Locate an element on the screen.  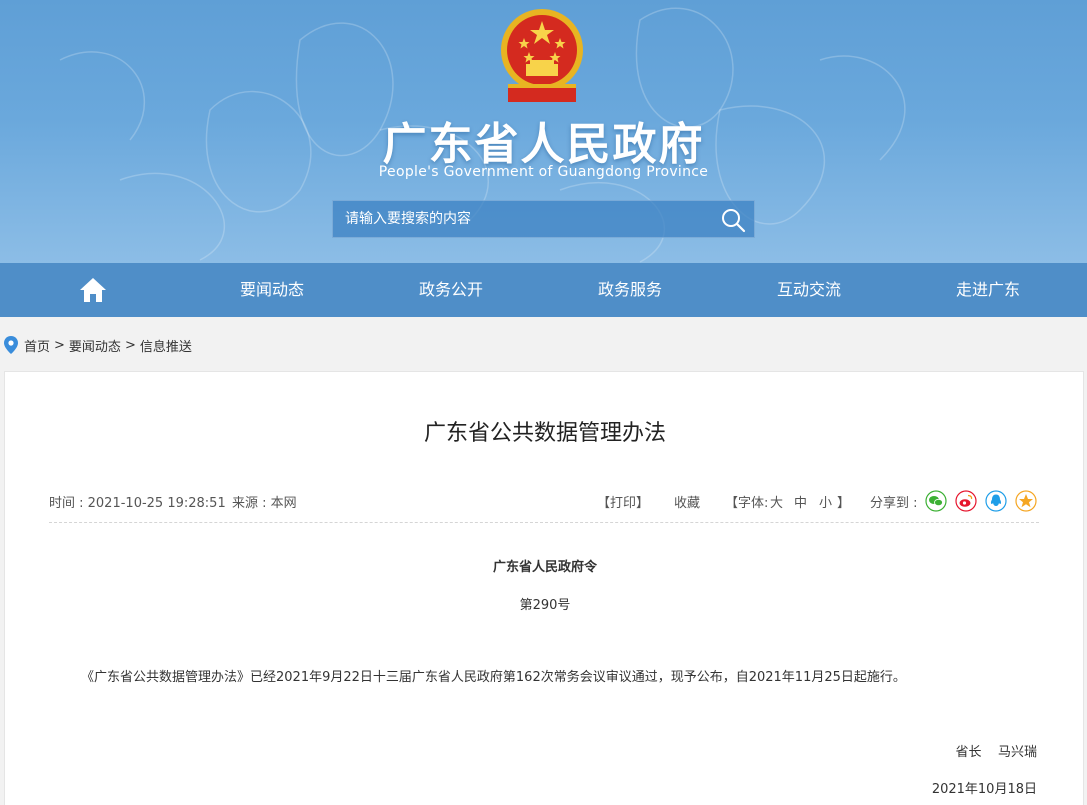
article-source: 来源 : 本网 is located at coordinates (264, 503).